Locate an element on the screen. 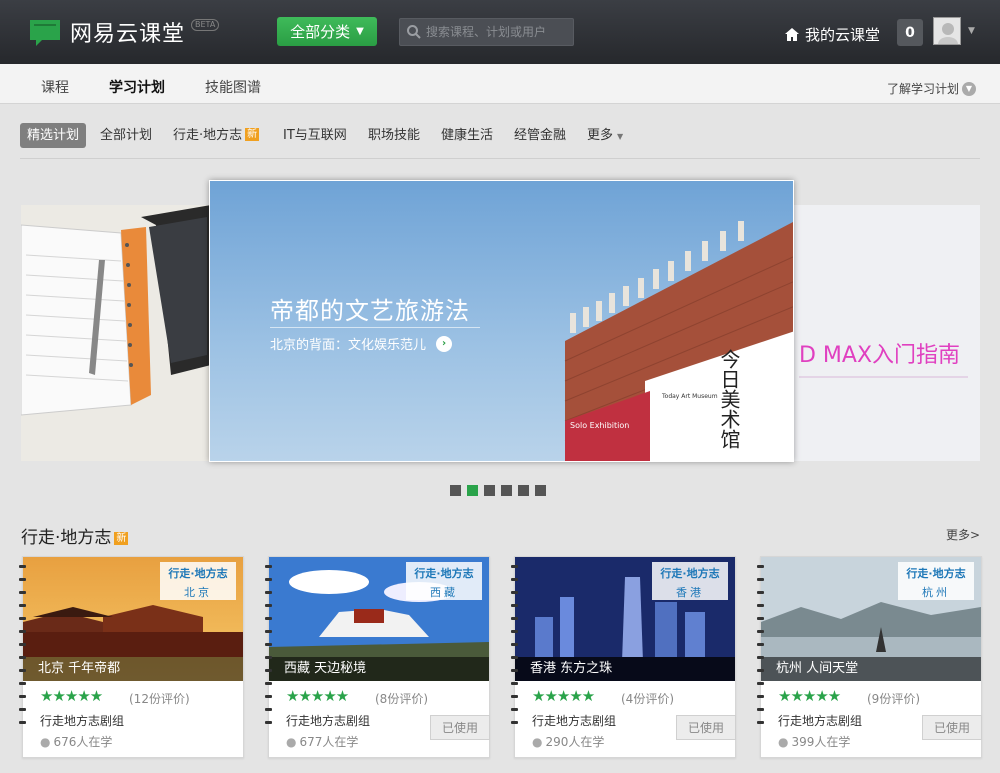 The width and height of the screenshot is (1000, 773). filter-travel: 行走·地方志新 is located at coordinates (216, 135).